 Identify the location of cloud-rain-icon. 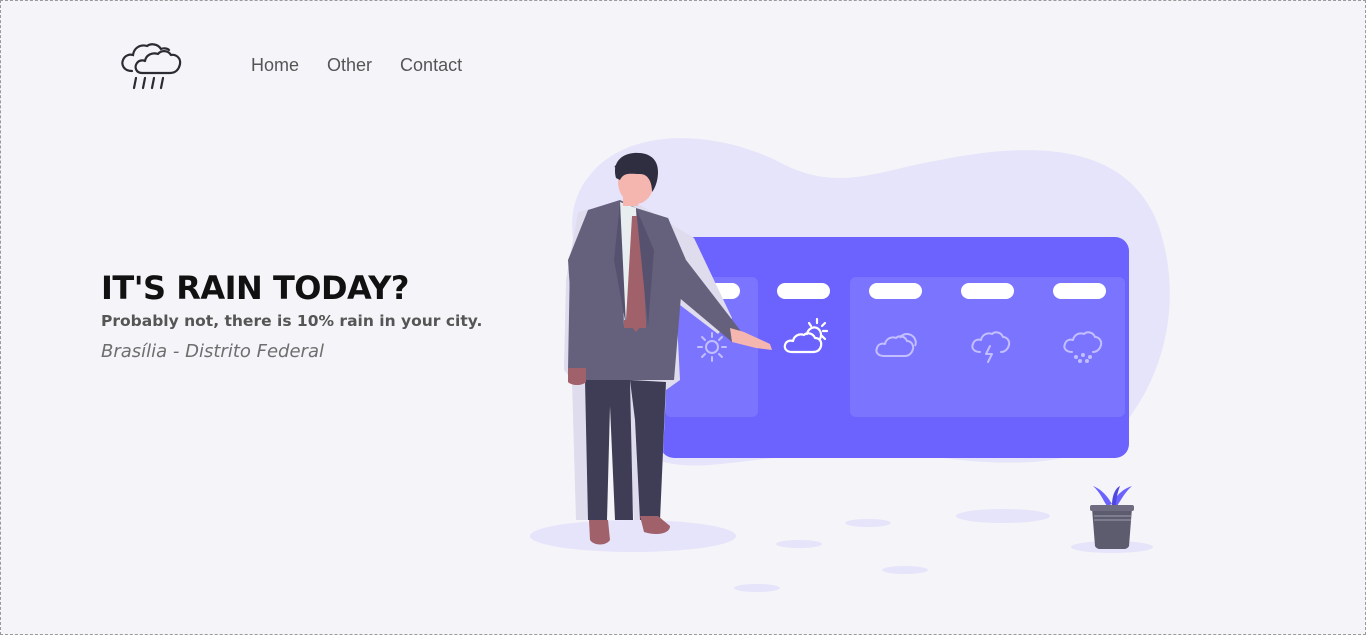
(151, 66).